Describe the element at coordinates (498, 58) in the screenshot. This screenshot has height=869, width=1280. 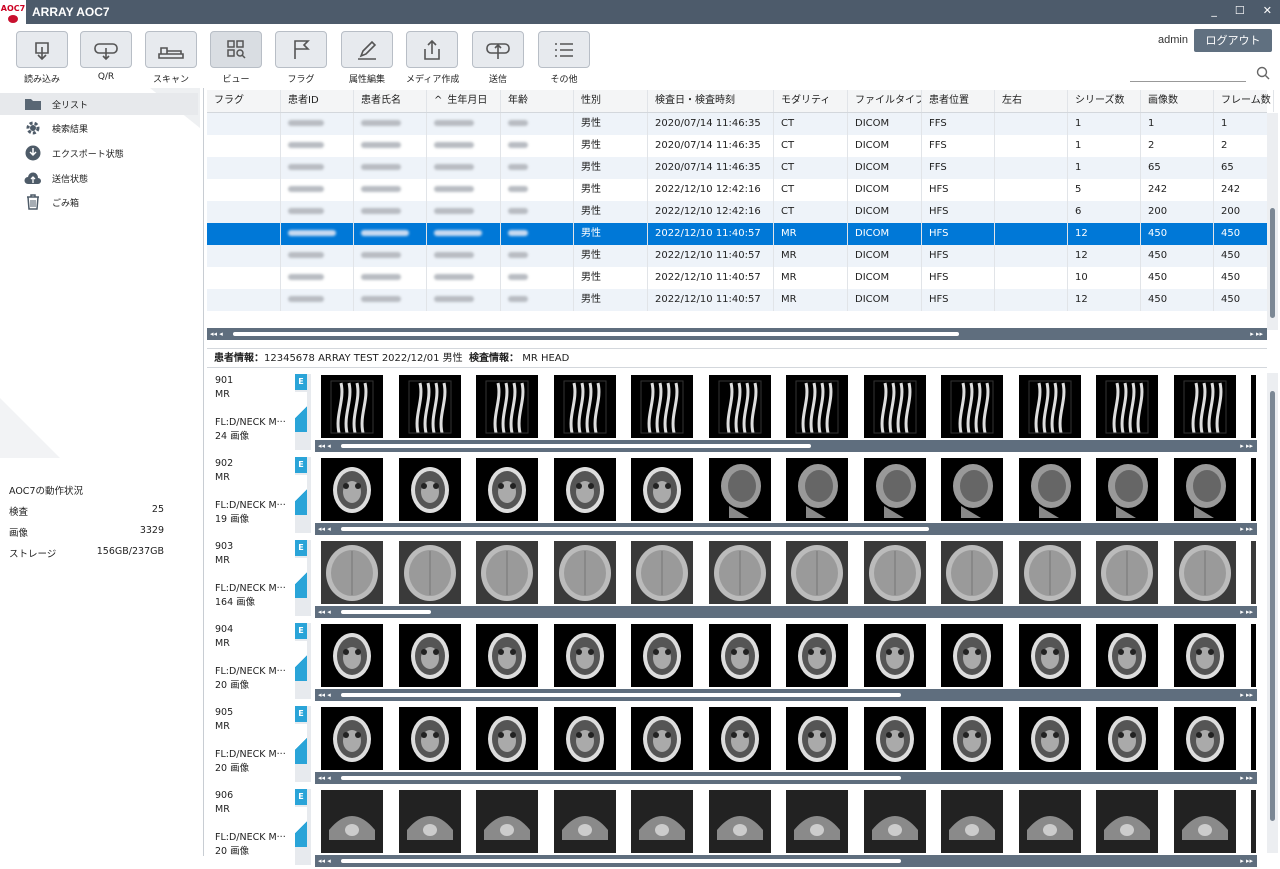
I see `send-button: 送信` at that location.